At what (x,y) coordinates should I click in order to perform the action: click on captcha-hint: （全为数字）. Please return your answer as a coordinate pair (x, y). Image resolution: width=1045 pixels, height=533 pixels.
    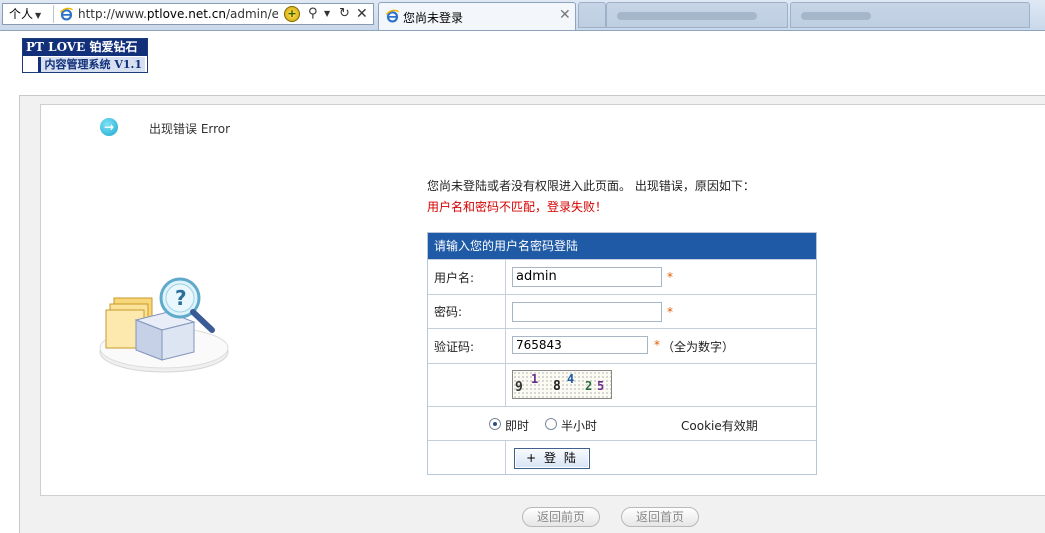
    Looking at the image, I should click on (698, 347).